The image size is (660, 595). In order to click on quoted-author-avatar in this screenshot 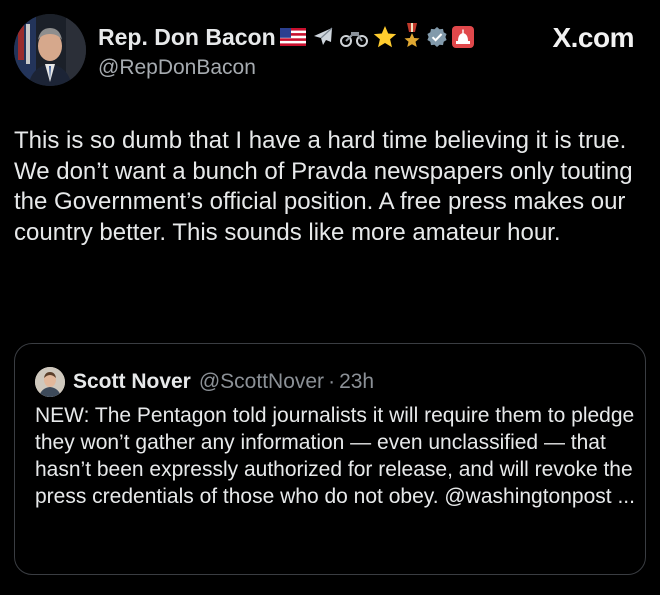, I will do `click(50, 382)`.